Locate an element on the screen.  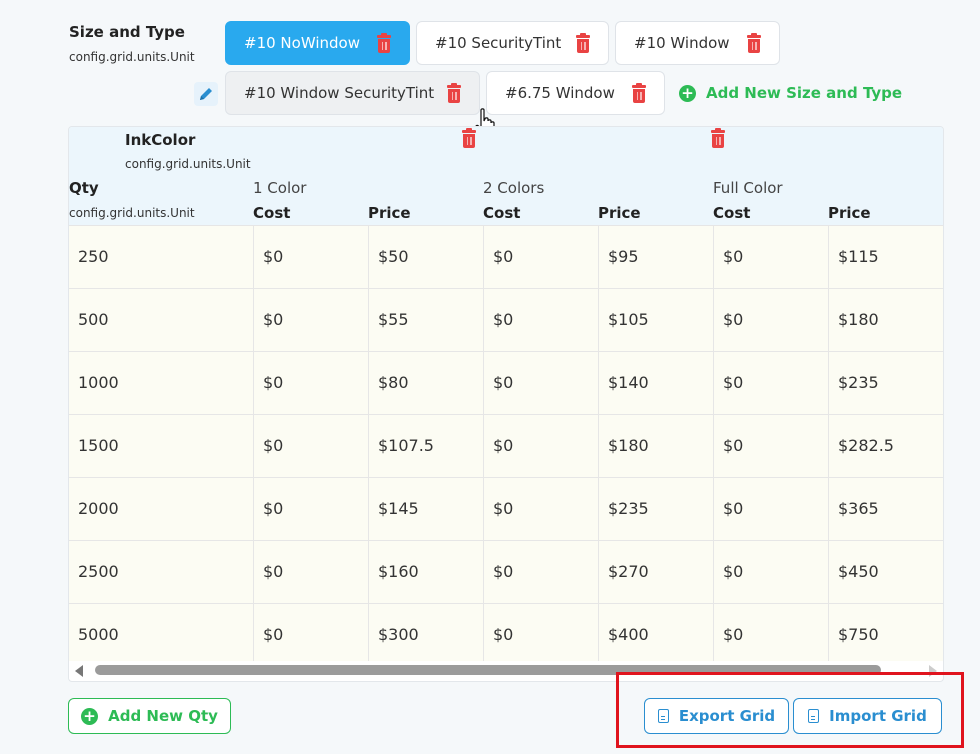
chip-label: #10 SecurityTint is located at coordinates (498, 43).